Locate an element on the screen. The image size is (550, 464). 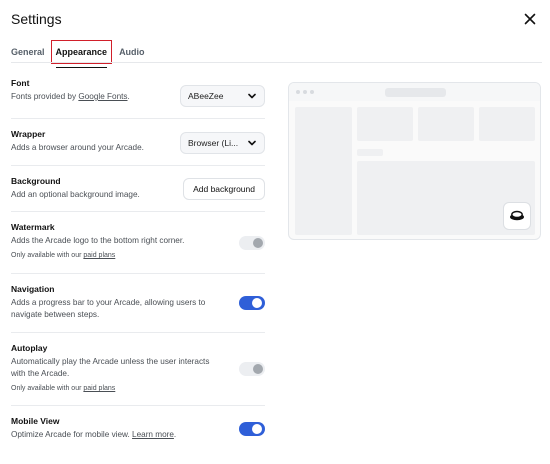
close-icon is located at coordinates (530, 19).